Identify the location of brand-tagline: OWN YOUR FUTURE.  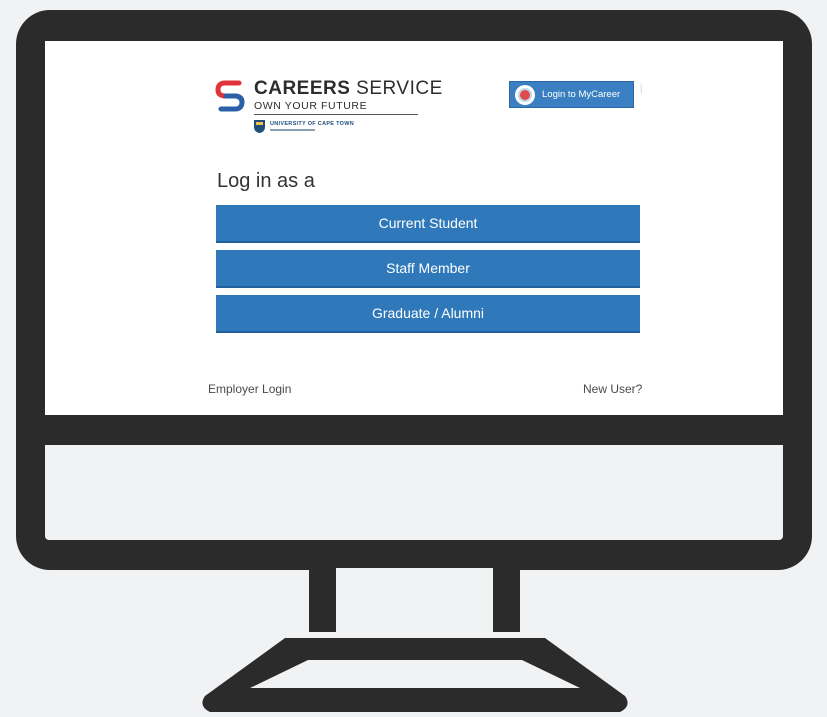
(311, 106).